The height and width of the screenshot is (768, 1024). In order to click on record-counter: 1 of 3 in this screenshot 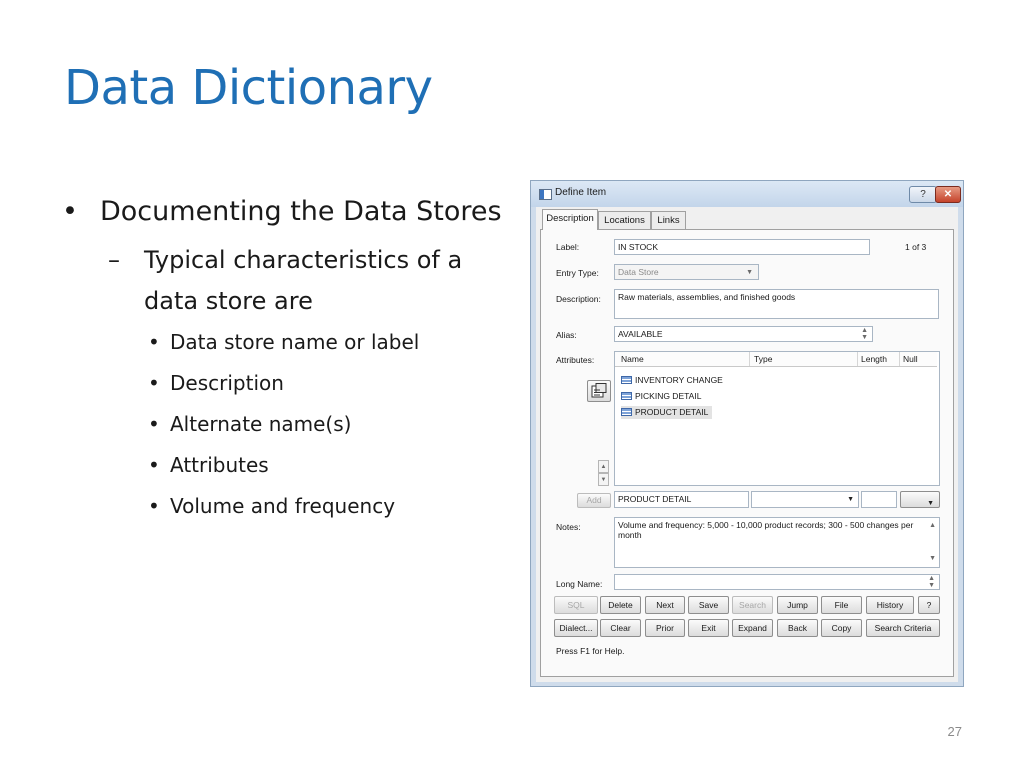, I will do `click(916, 247)`.